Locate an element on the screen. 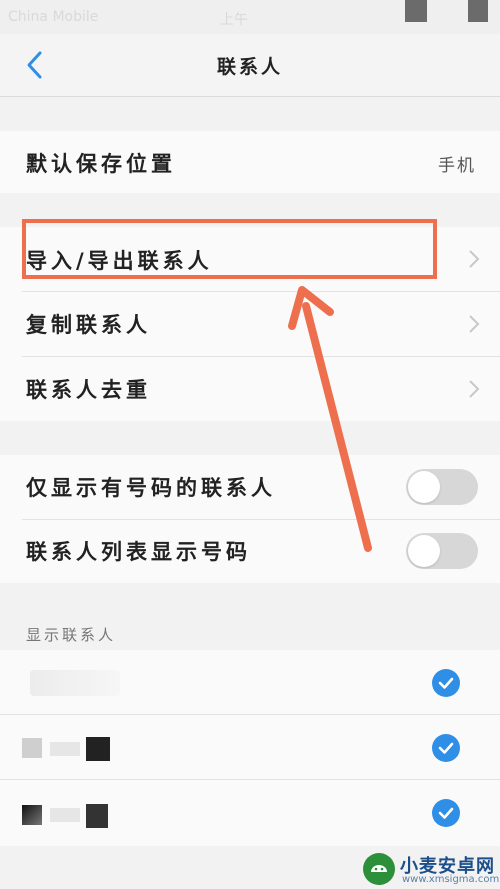 The width and height of the screenshot is (500, 889). arrow-annotation is located at coordinates (330, 419).